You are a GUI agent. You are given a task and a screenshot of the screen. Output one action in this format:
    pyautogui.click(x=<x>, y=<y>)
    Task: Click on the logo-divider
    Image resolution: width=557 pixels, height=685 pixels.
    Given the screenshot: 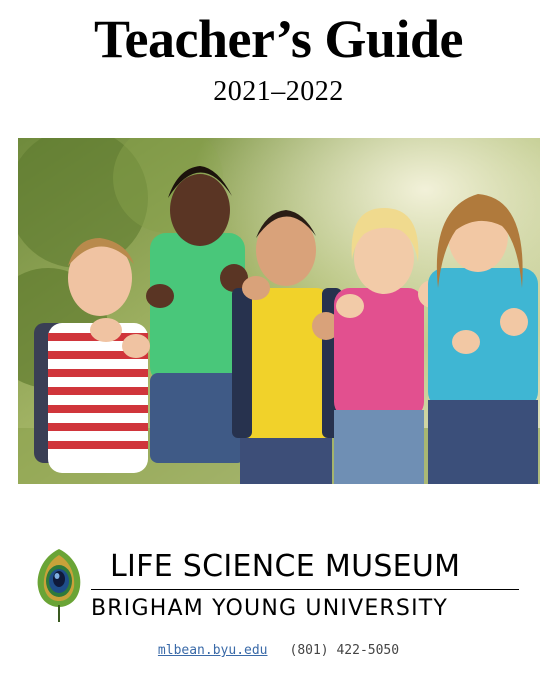 What is the action you would take?
    pyautogui.click(x=305, y=589)
    